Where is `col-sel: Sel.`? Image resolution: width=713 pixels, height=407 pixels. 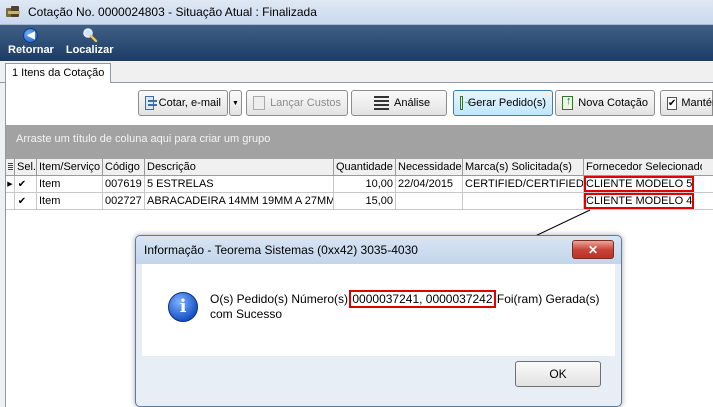
col-sel: Sel. is located at coordinates (26, 167).